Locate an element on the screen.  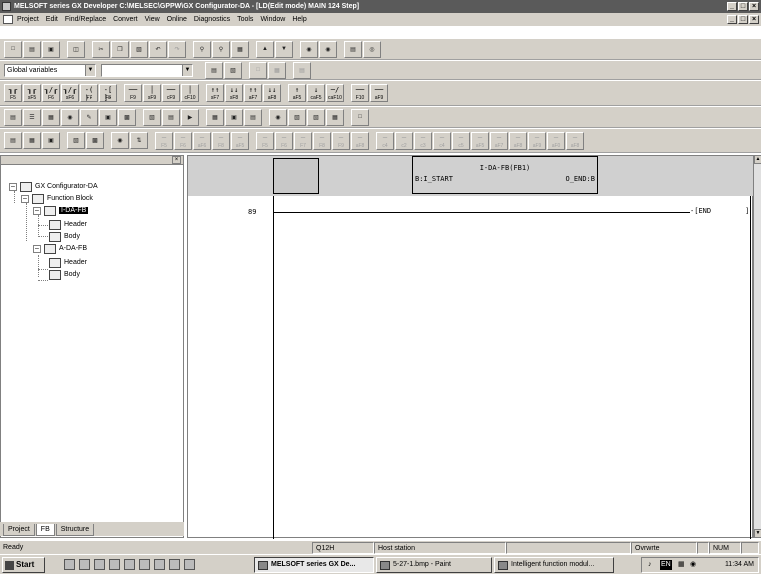
ladder-key-sf5: ┒┎ sF5 is located at coordinates (32, 93).